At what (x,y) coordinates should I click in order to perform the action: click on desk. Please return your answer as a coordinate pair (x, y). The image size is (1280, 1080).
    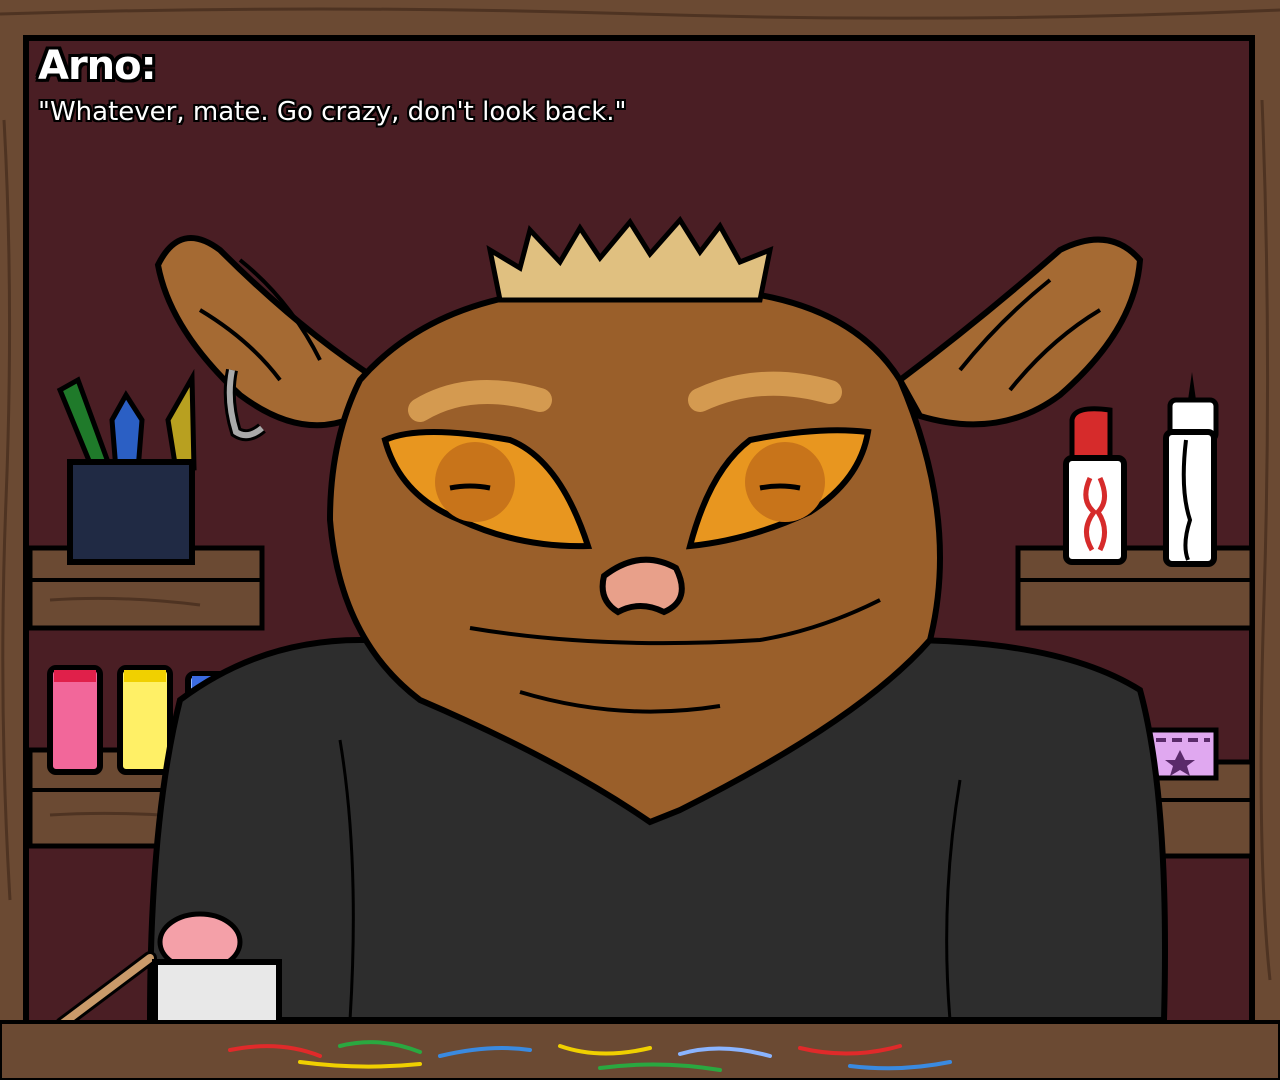
    Looking at the image, I should click on (640, 1050).